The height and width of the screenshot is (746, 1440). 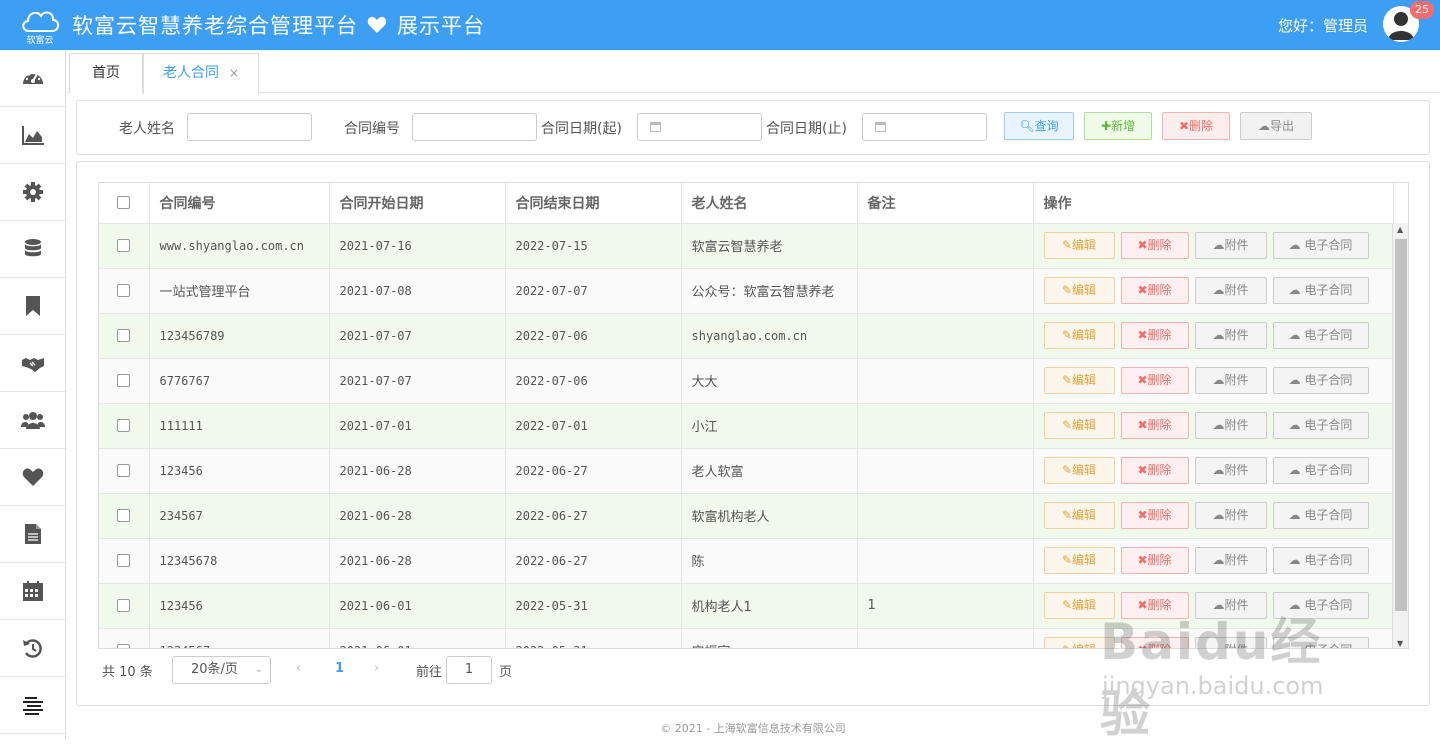 What do you see at coordinates (469, 670) in the screenshot?
I see `goto-page-input: 1` at bounding box center [469, 670].